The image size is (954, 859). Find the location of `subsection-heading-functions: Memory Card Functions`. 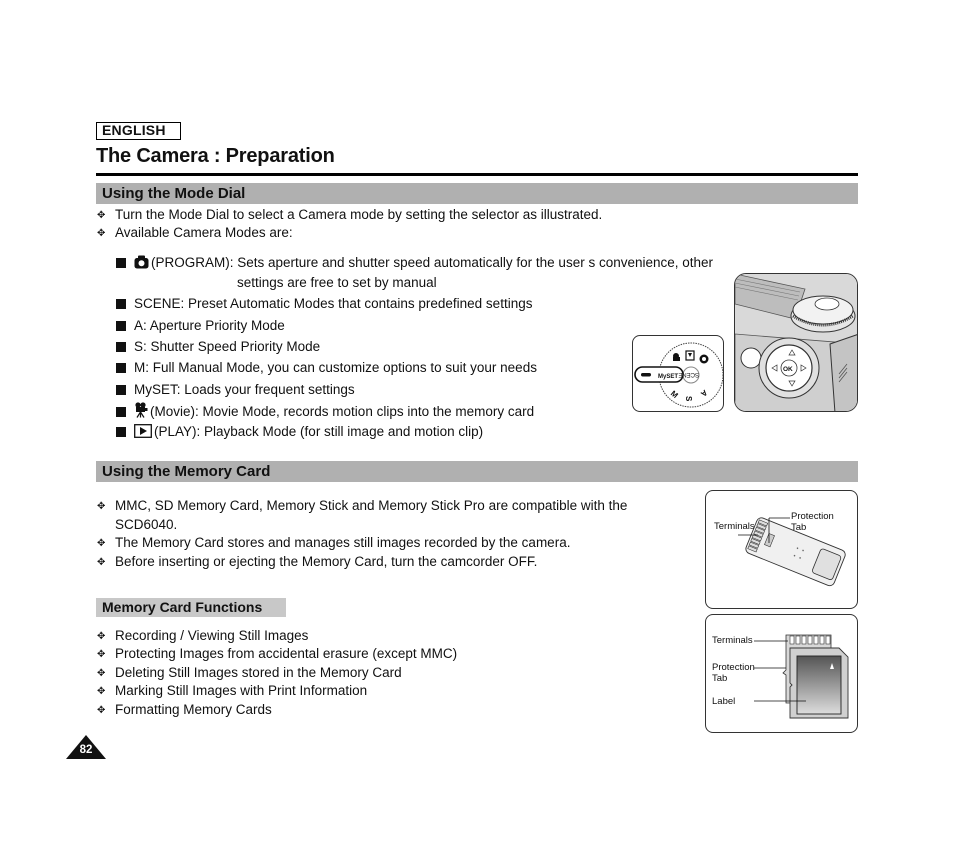

subsection-heading-functions: Memory Card Functions is located at coordinates (191, 607).